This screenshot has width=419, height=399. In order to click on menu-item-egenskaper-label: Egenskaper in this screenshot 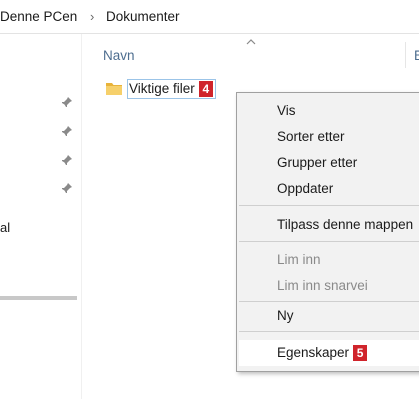, I will do `click(313, 352)`.